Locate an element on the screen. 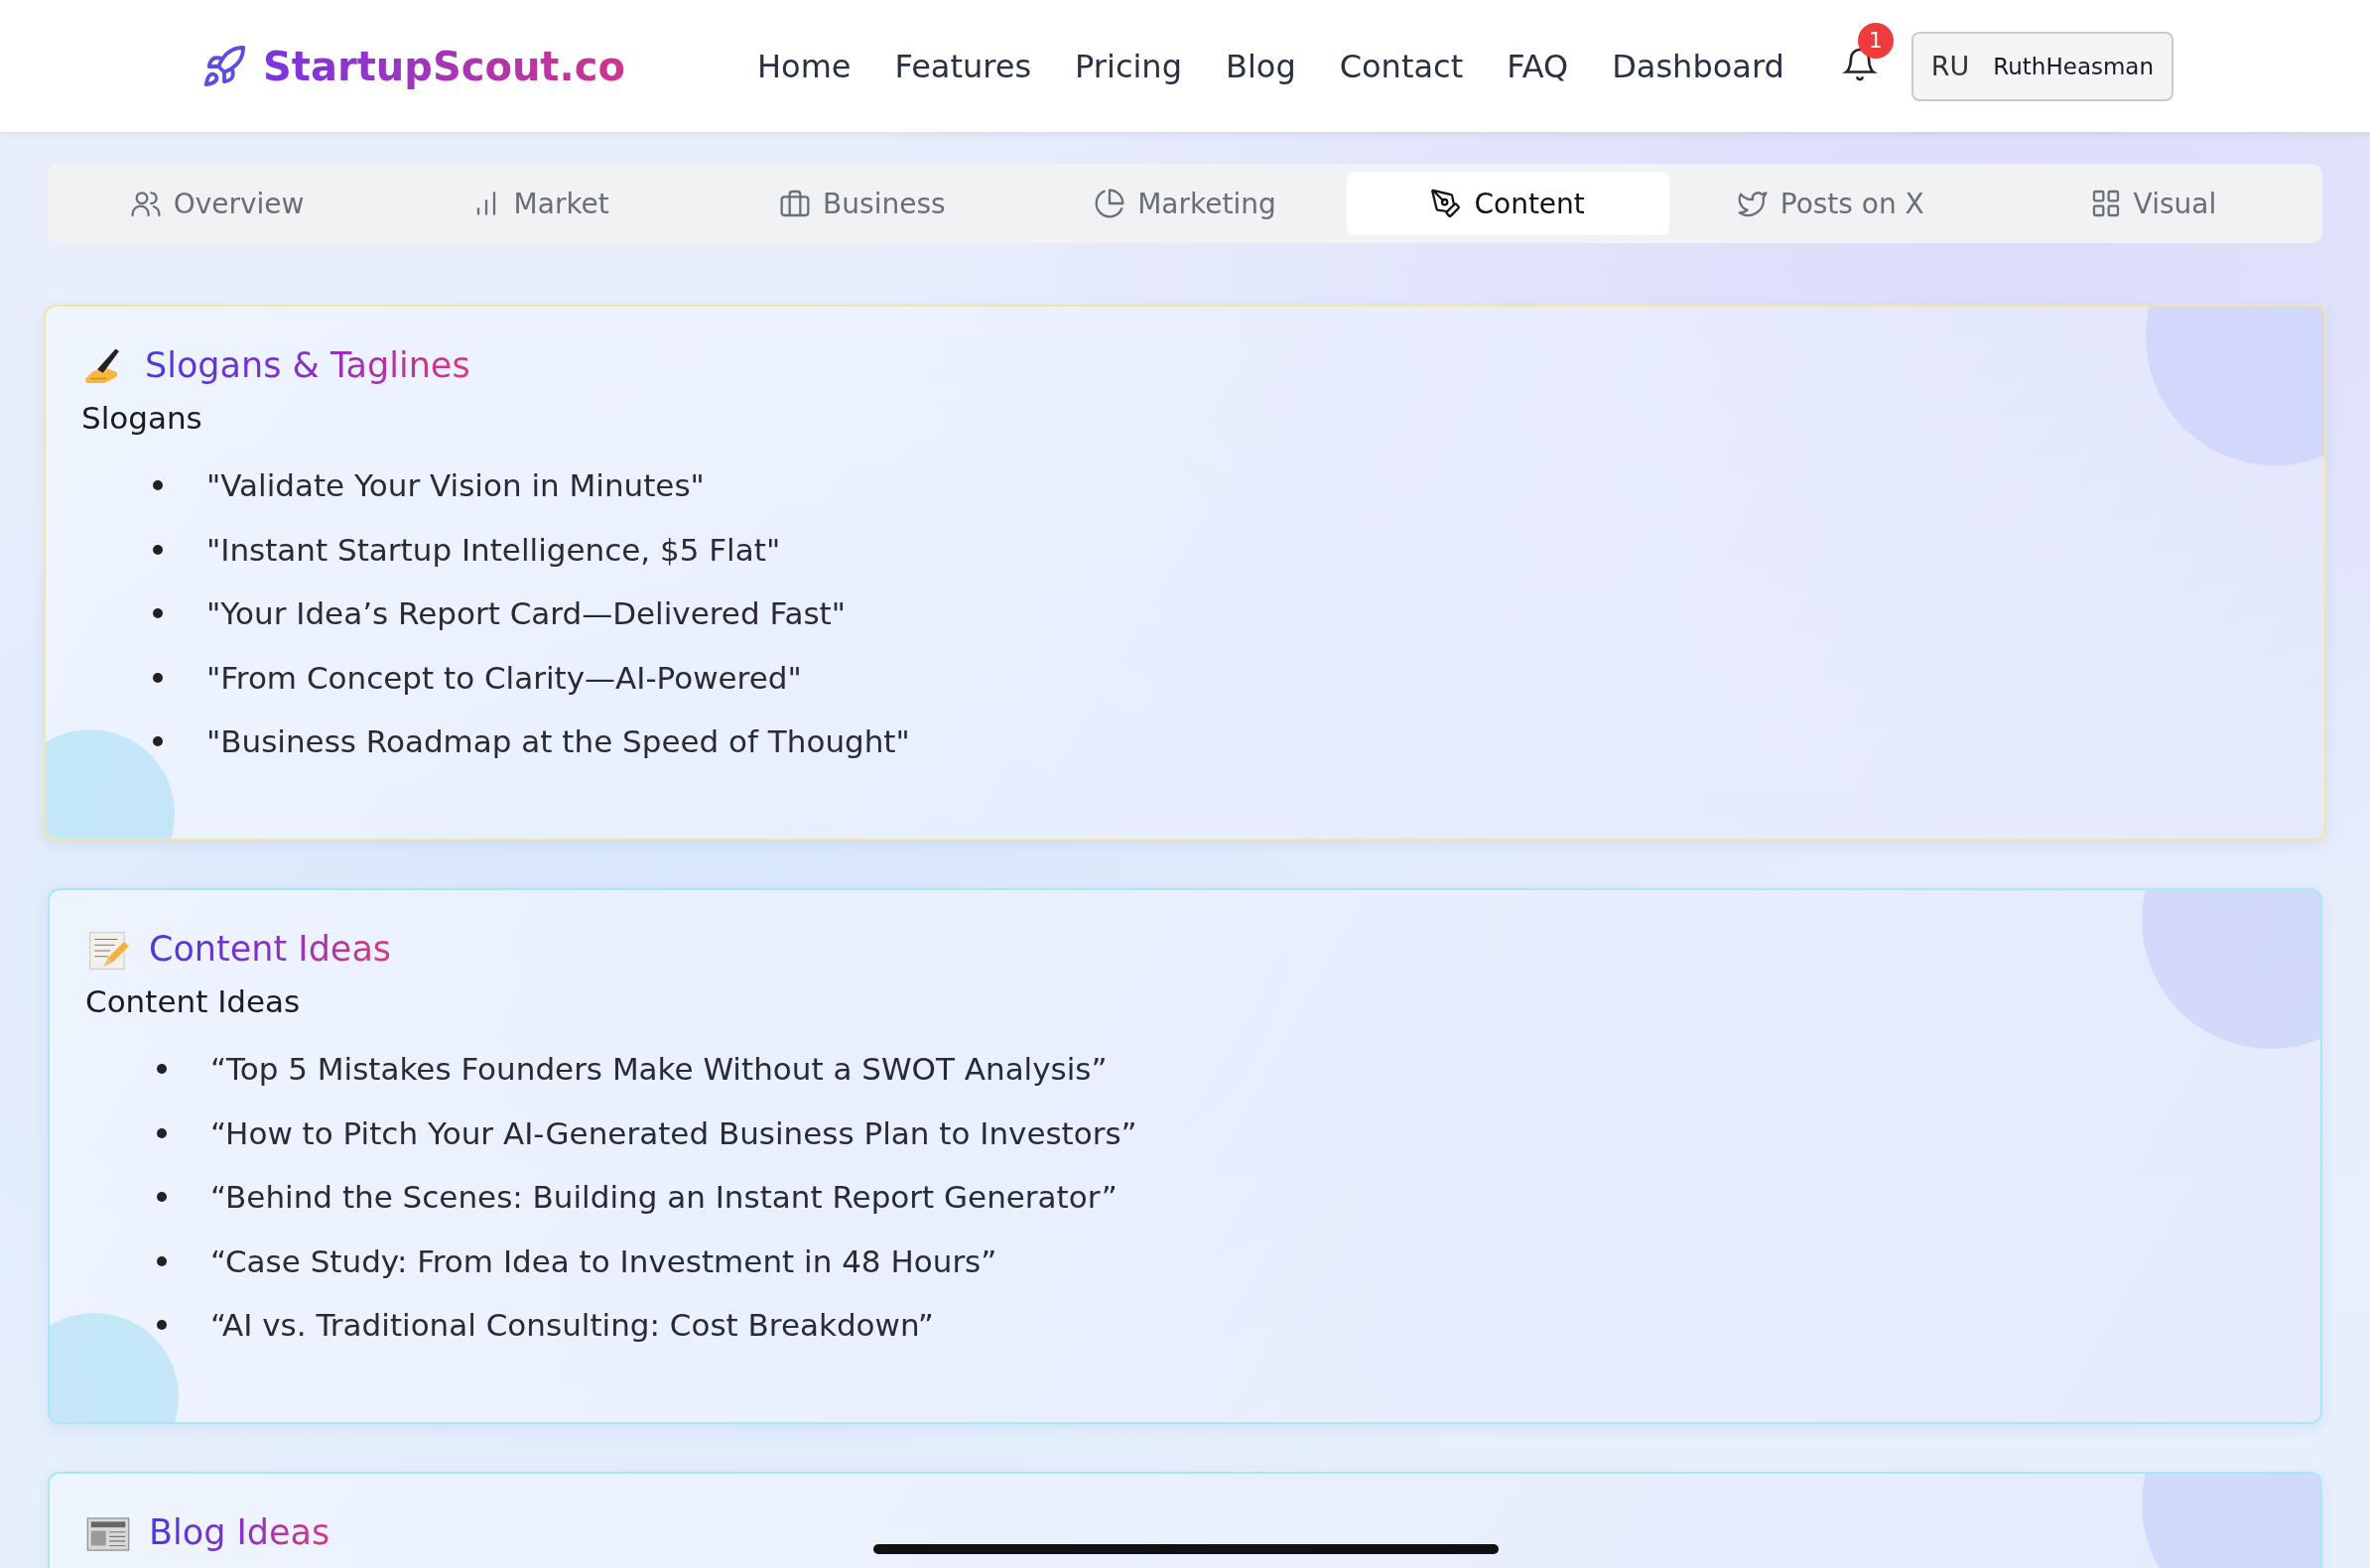 The image size is (2370, 1568). nav-link: FAQ is located at coordinates (1538, 66).